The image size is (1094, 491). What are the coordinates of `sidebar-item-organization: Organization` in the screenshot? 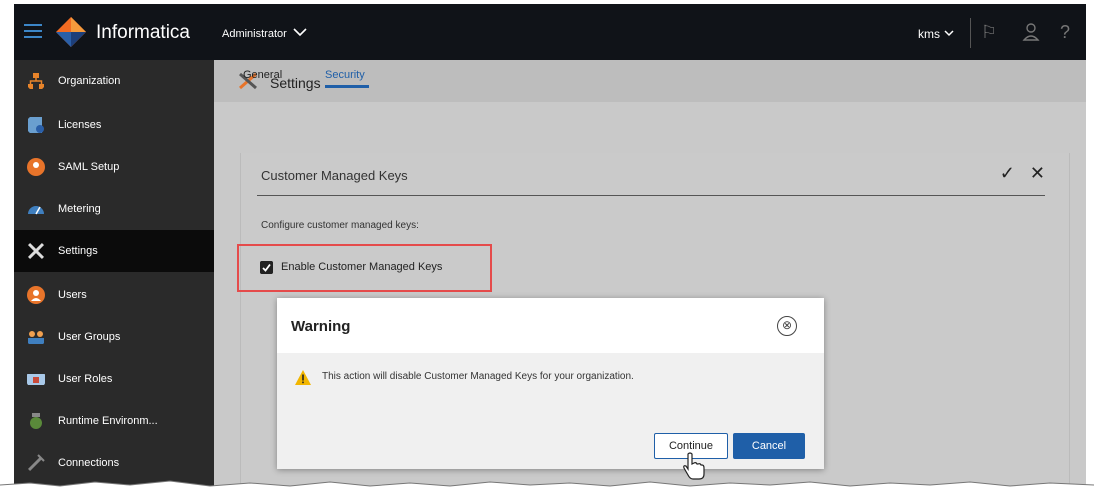 It's located at (114, 81).